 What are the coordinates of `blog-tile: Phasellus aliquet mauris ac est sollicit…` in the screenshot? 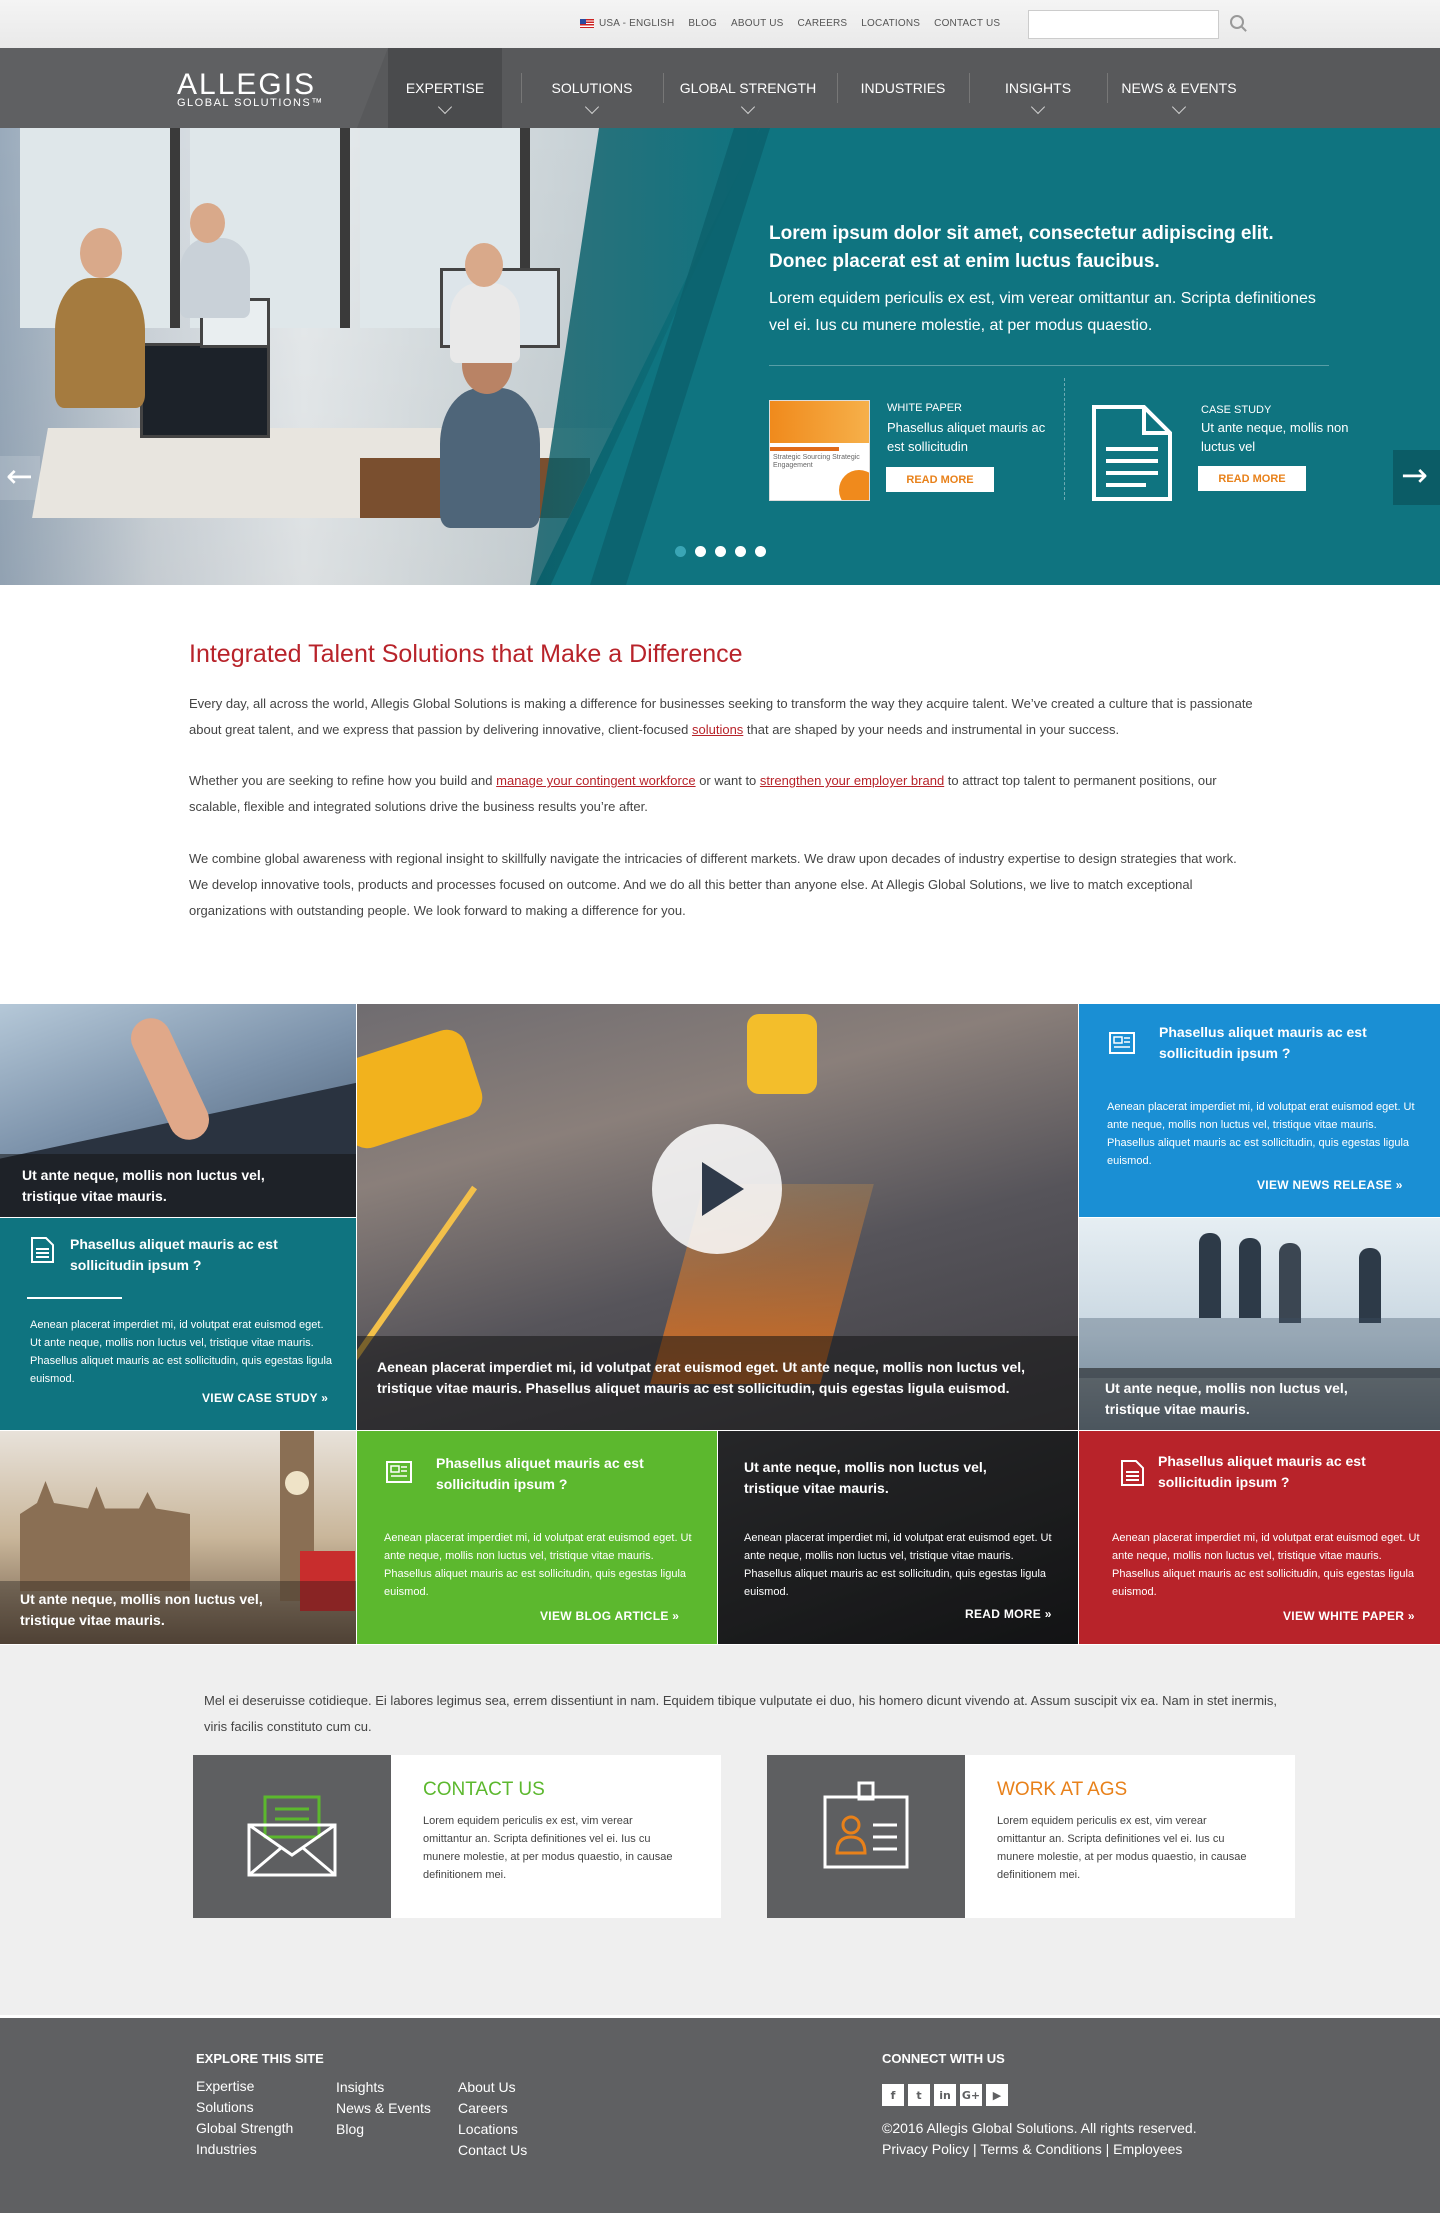 It's located at (537, 1537).